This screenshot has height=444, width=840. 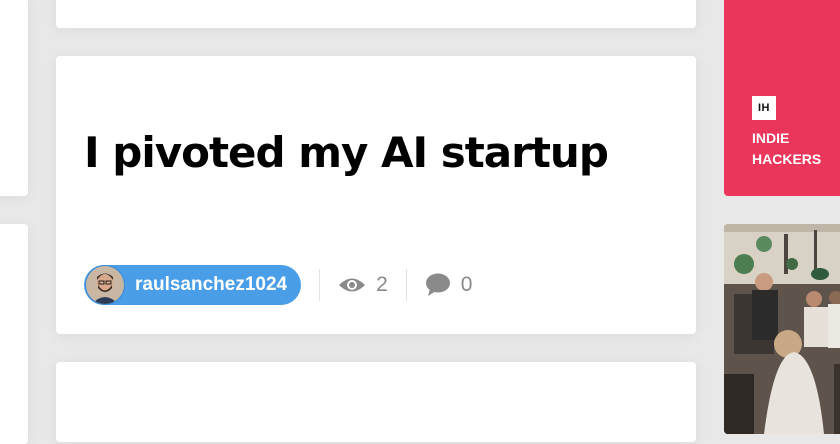 What do you see at coordinates (14, 334) in the screenshot?
I see `left-partial-card-lower` at bounding box center [14, 334].